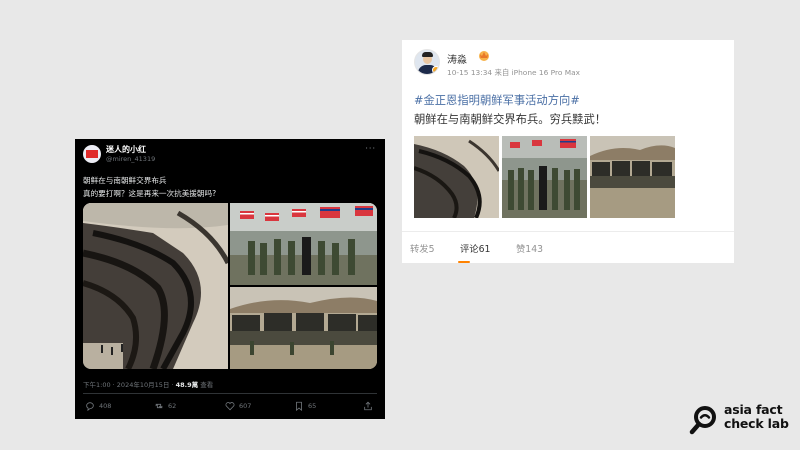  What do you see at coordinates (126, 149) in the screenshot?
I see `x-display-name: 迷人的小红` at bounding box center [126, 149].